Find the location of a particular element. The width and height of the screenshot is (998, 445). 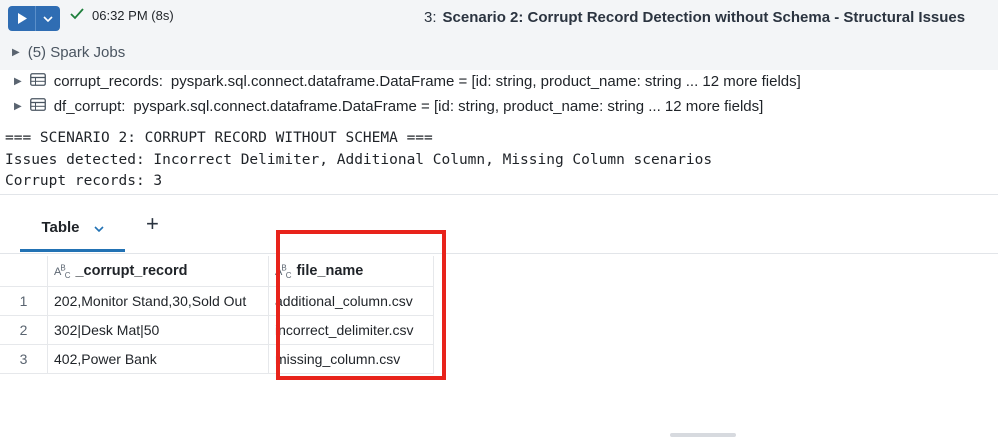

dataframe-name: df_corrupt: is located at coordinates (89, 106).